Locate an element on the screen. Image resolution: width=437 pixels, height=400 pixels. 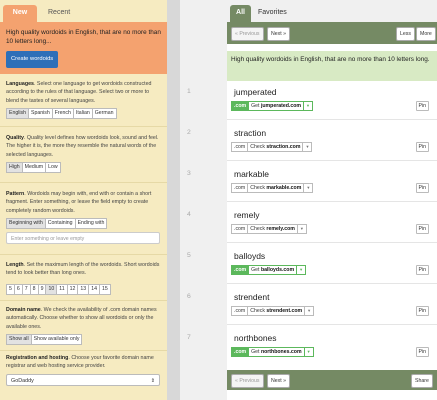
more-button: More is located at coordinates (426, 34).